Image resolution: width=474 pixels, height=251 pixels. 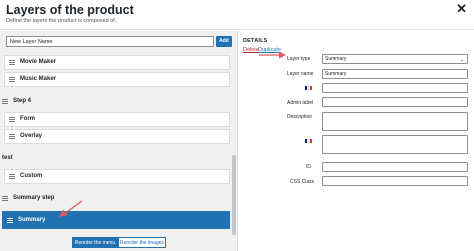 I want to click on layer-name-input: Summary, so click(x=395, y=74).